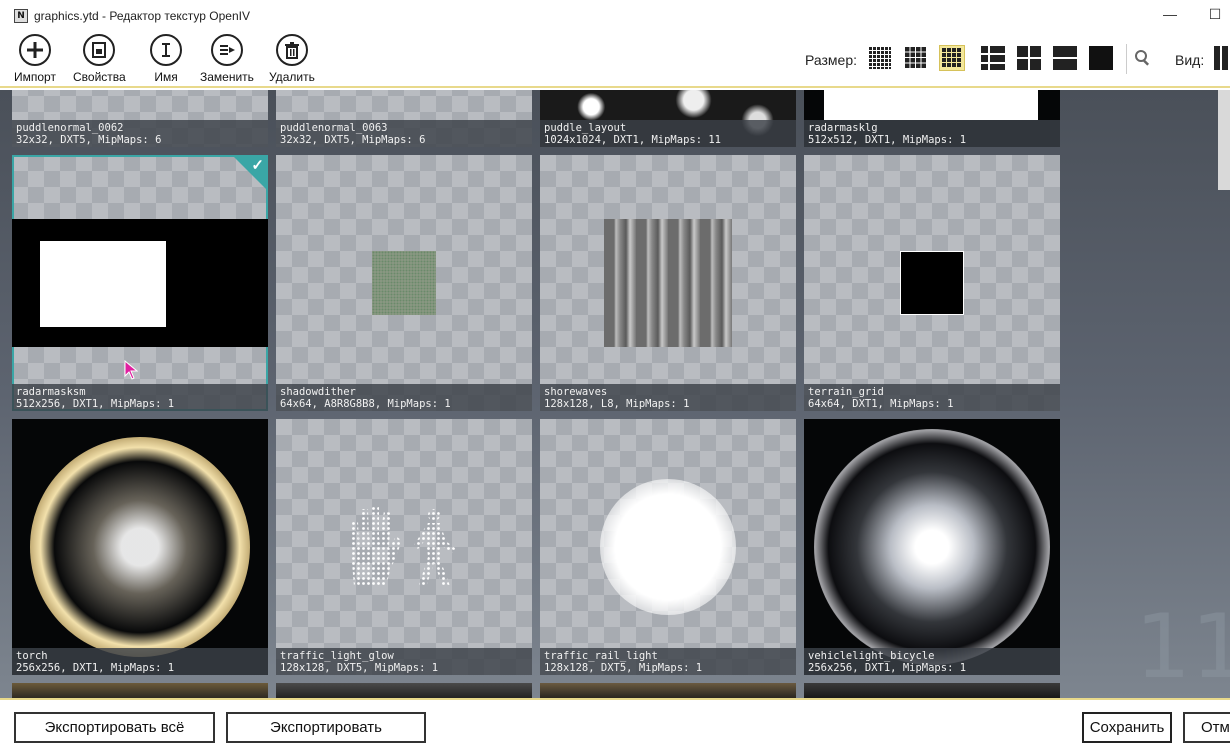  What do you see at coordinates (70, 128) in the screenshot?
I see `texture-name: puddlenormal_0062` at bounding box center [70, 128].